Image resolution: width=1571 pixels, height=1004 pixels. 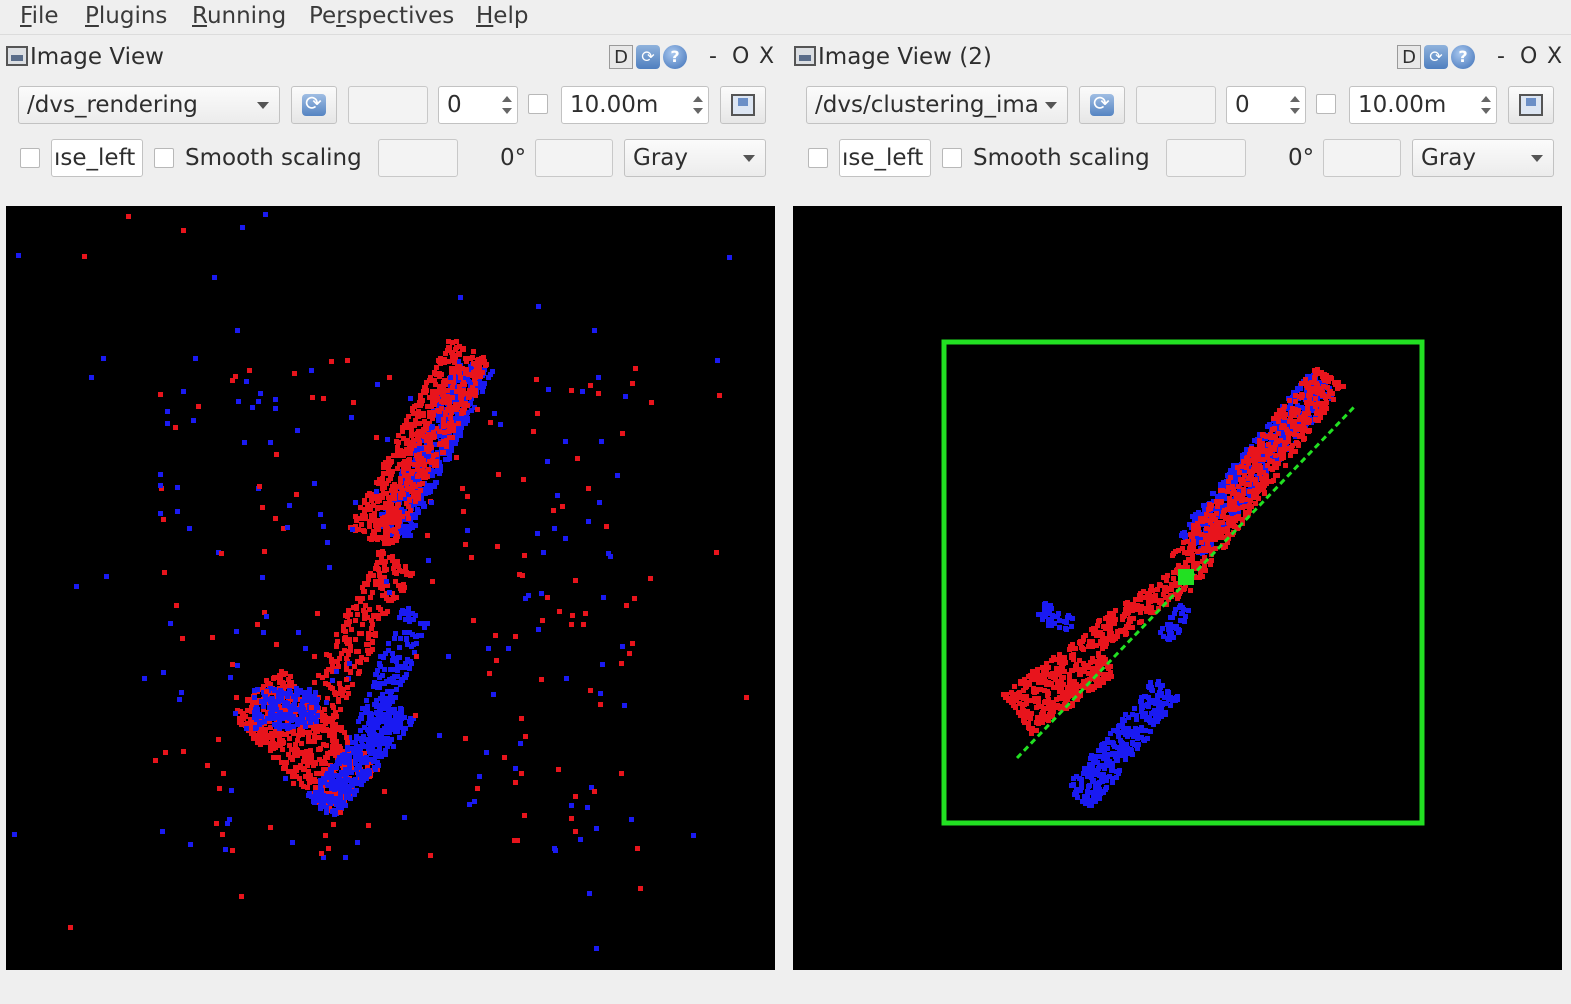 What do you see at coordinates (905, 57) in the screenshot?
I see `panel-title: Image View (2)` at bounding box center [905, 57].